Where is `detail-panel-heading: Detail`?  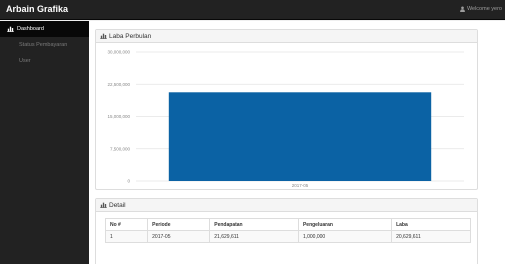 detail-panel-heading: Detail is located at coordinates (286, 205).